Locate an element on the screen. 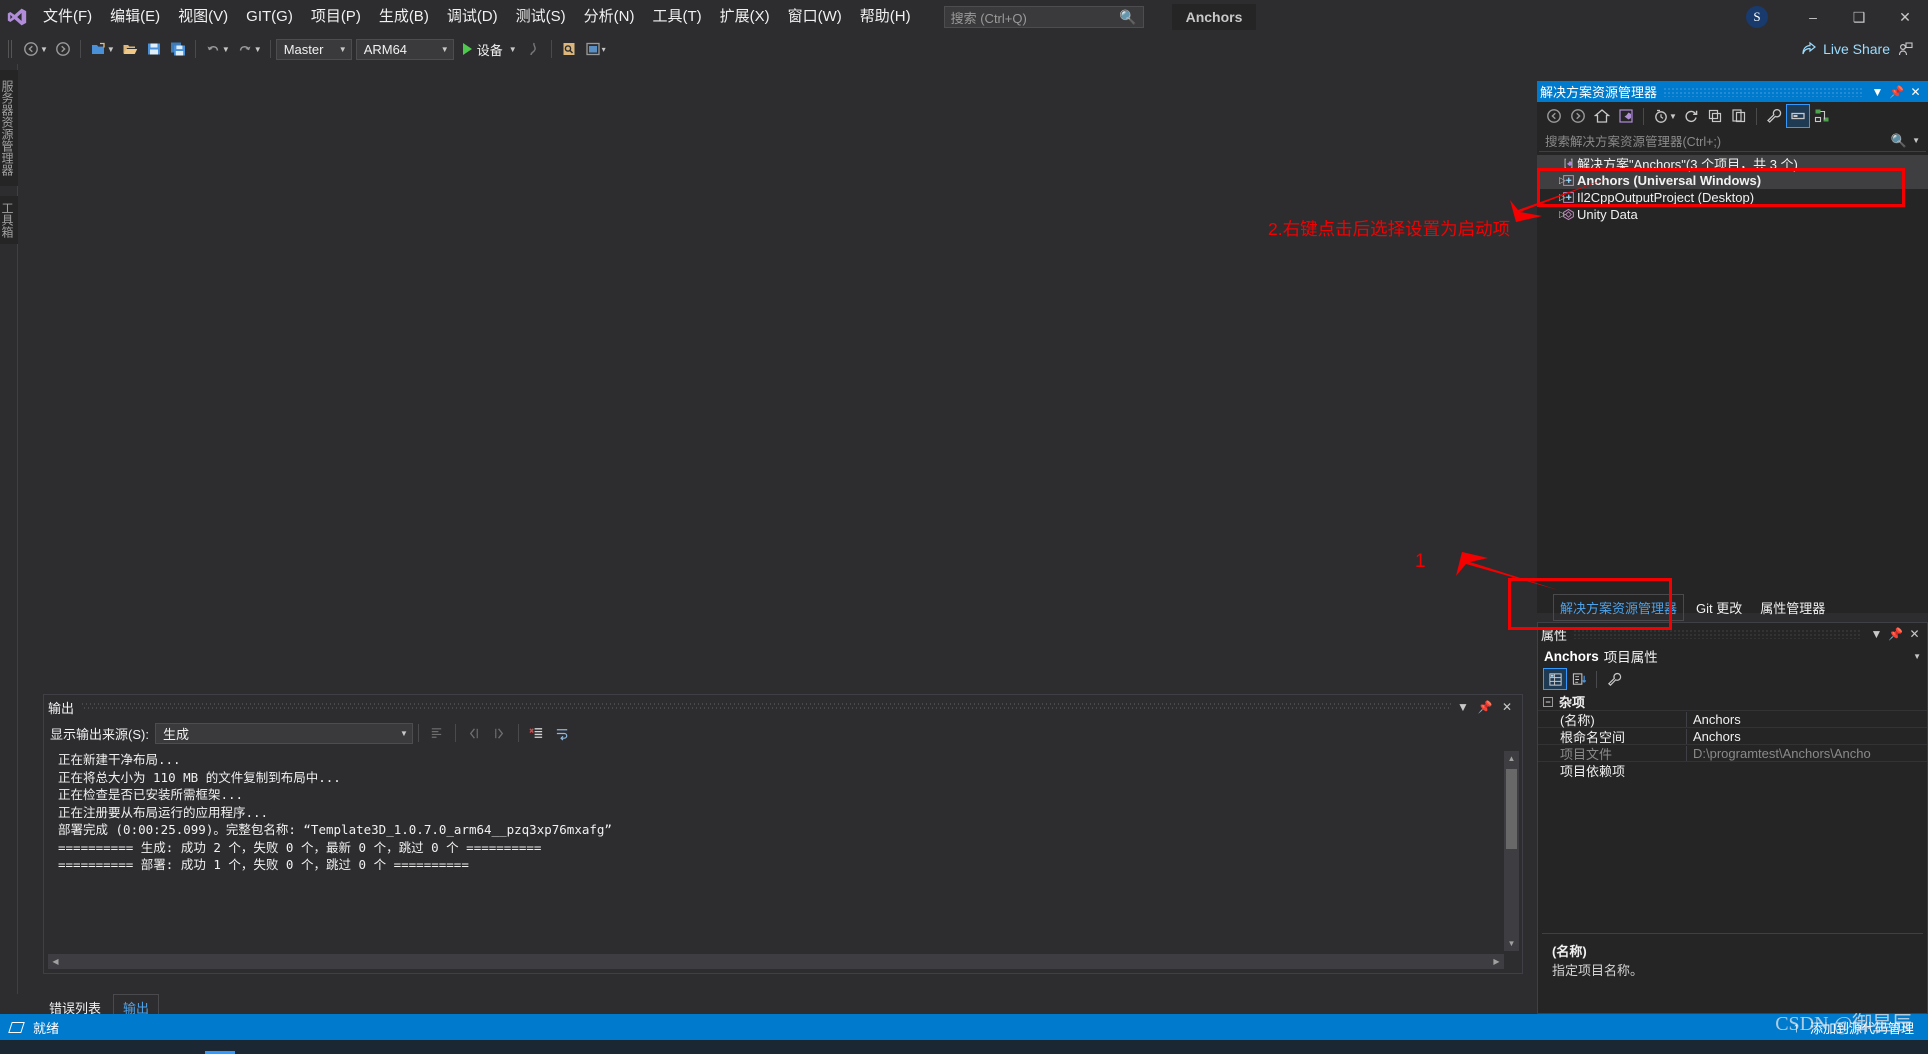 Image resolution: width=1928 pixels, height=1054 pixels. sidebar-item-toolbox: 工具箱 is located at coordinates (9, 220).